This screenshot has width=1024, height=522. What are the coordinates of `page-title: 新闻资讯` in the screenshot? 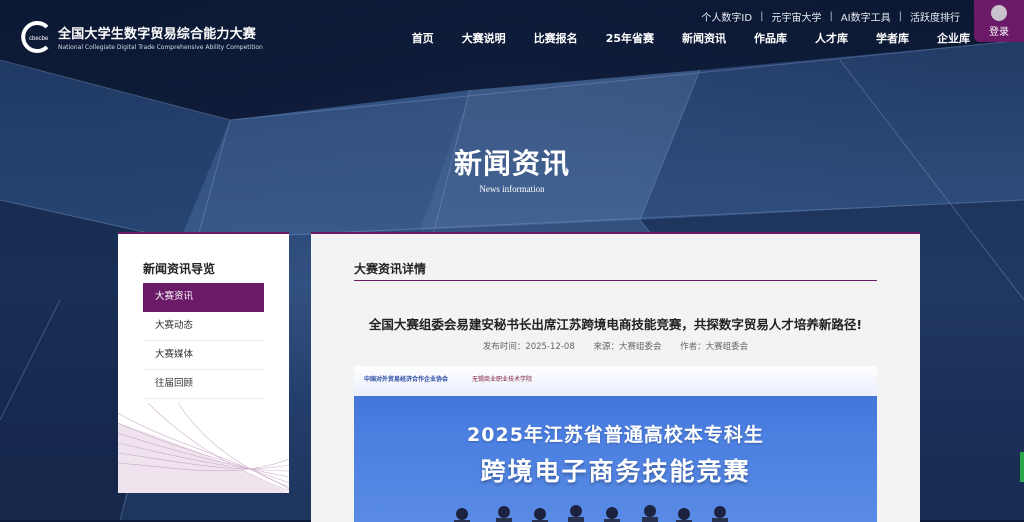 It's located at (511, 163).